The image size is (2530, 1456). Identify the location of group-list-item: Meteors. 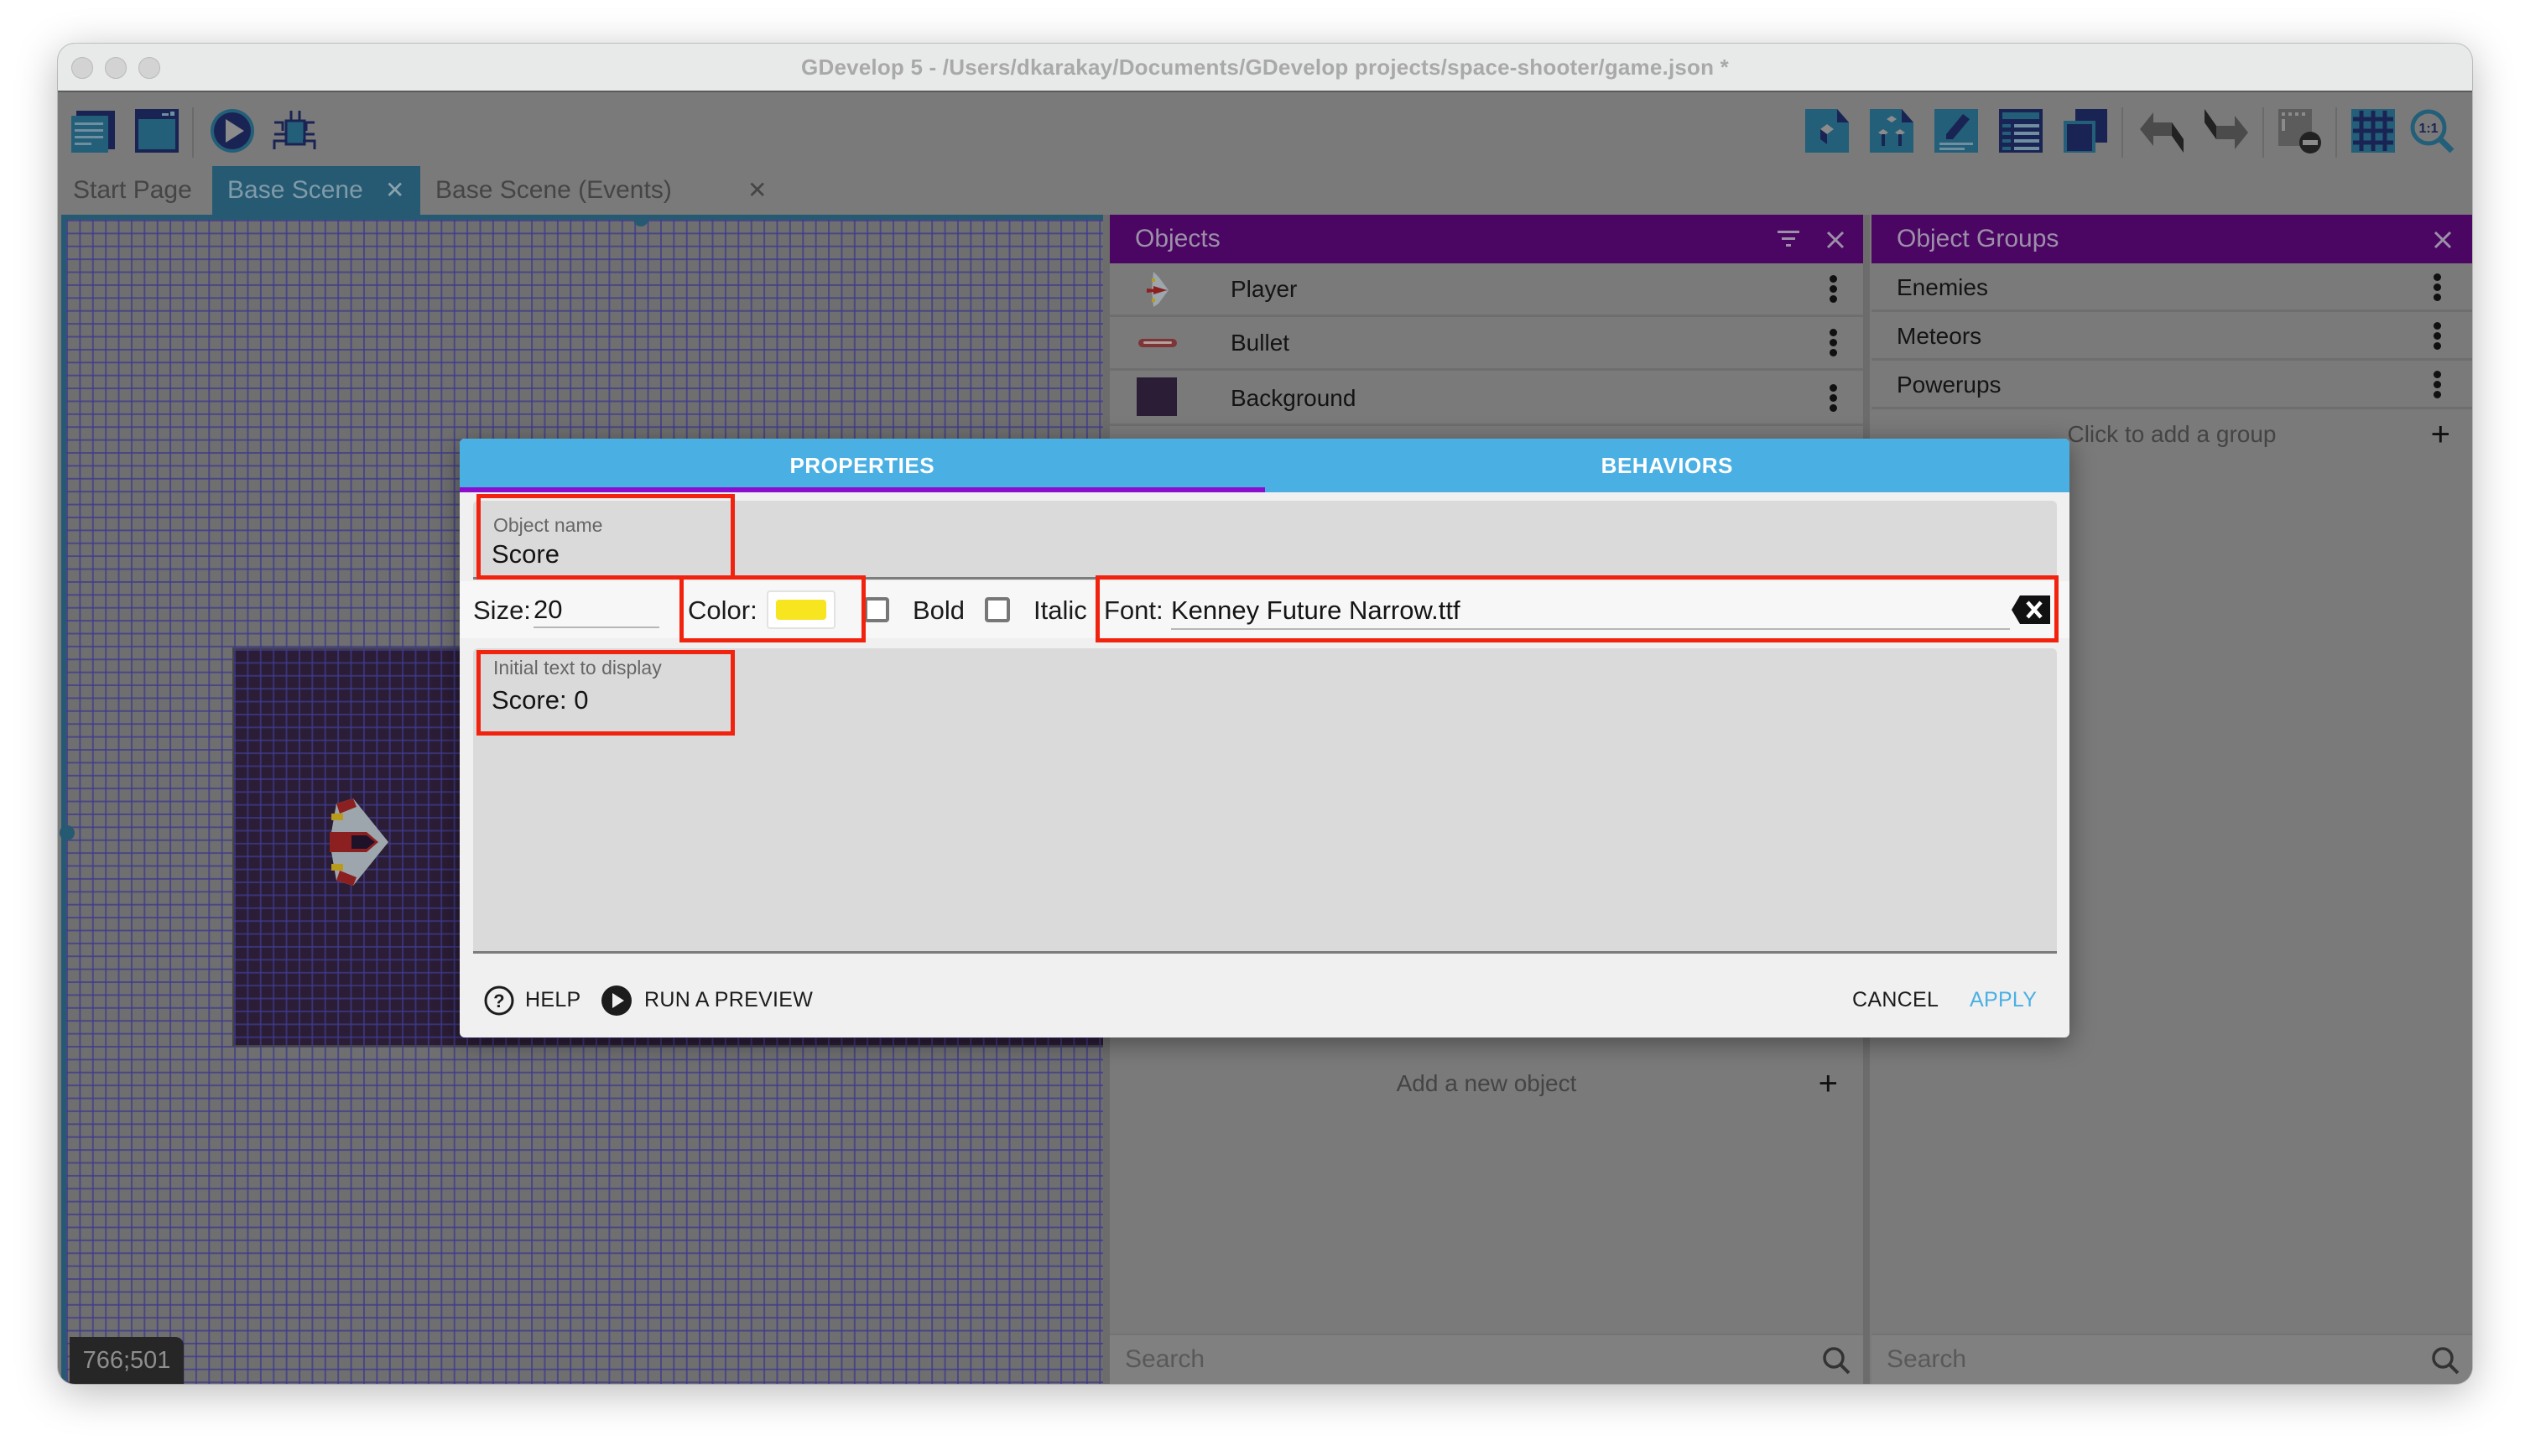
(2171, 336).